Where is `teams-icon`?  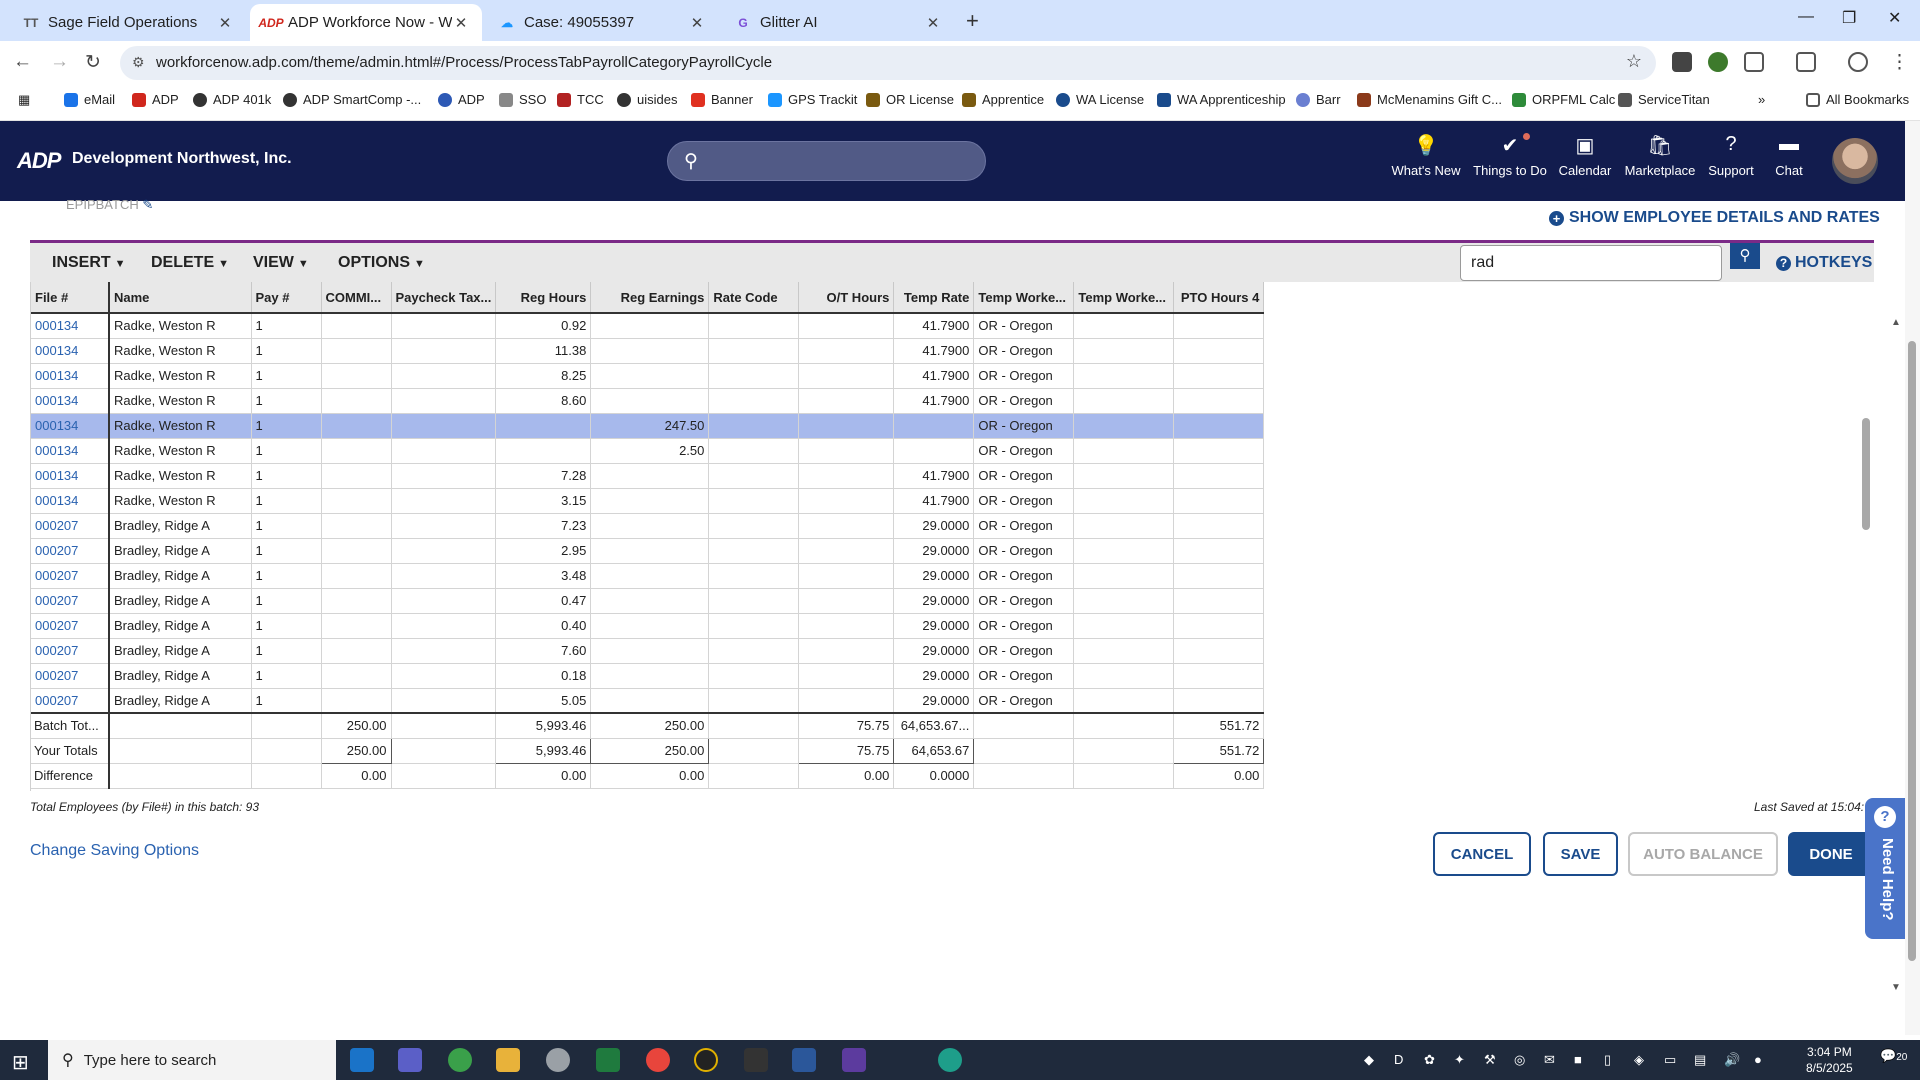
teams-icon is located at coordinates (410, 1060).